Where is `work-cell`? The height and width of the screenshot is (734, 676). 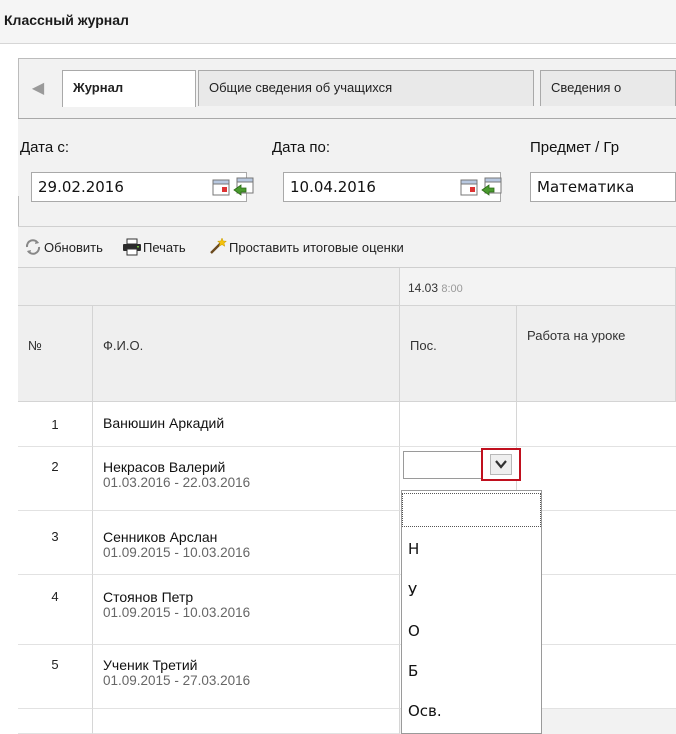 work-cell is located at coordinates (596, 424).